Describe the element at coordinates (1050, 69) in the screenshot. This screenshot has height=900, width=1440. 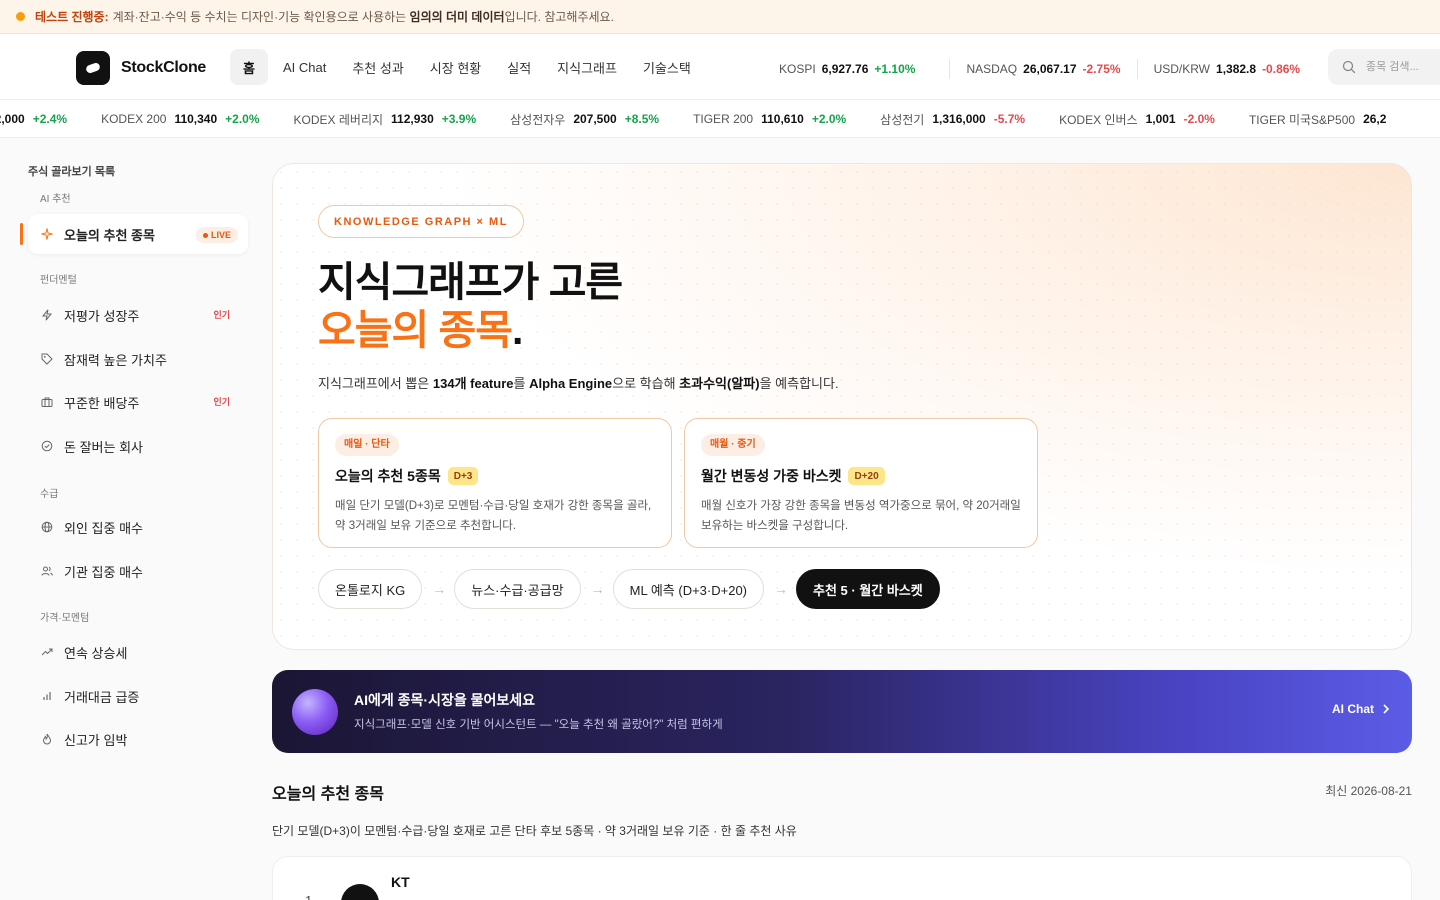
I see `index-value: 26,067.17` at that location.